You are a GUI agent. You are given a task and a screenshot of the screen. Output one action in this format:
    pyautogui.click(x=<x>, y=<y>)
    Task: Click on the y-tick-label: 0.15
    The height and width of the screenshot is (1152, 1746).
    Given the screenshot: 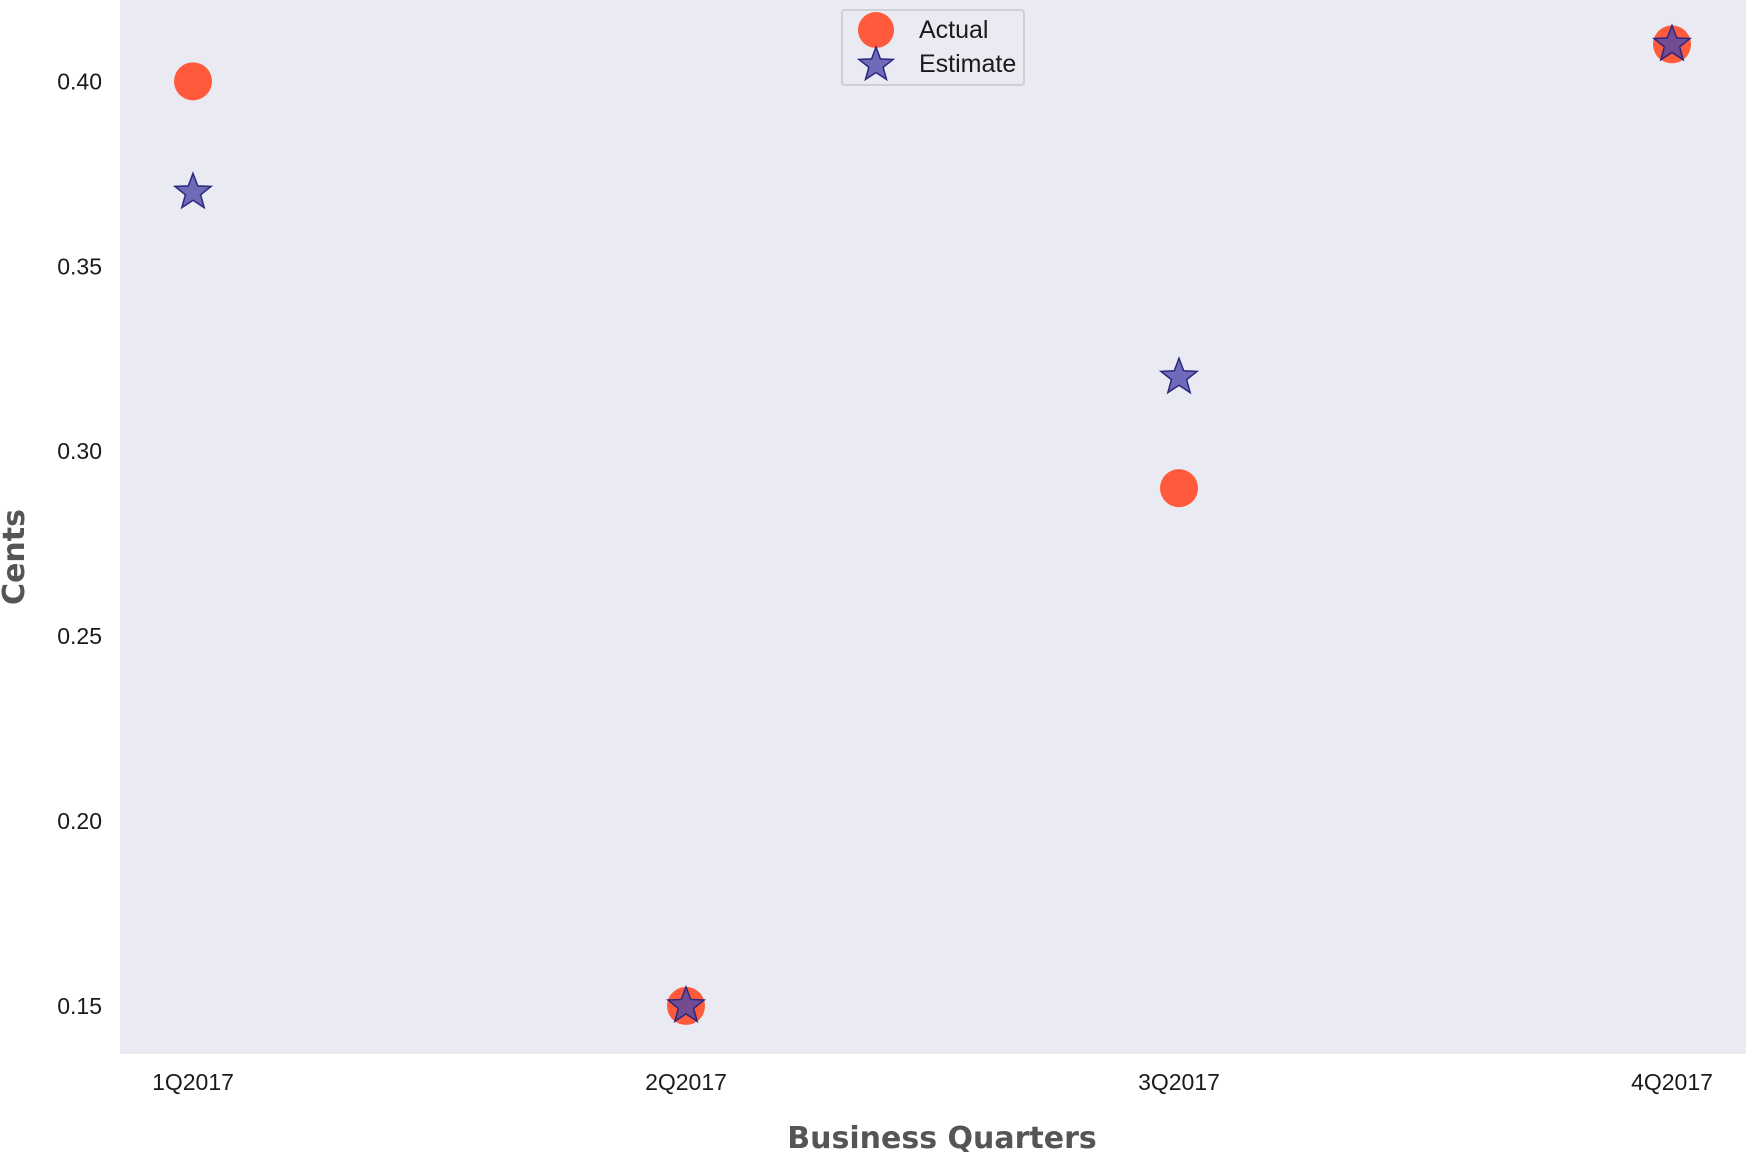 What is the action you would take?
    pyautogui.click(x=79, y=1006)
    